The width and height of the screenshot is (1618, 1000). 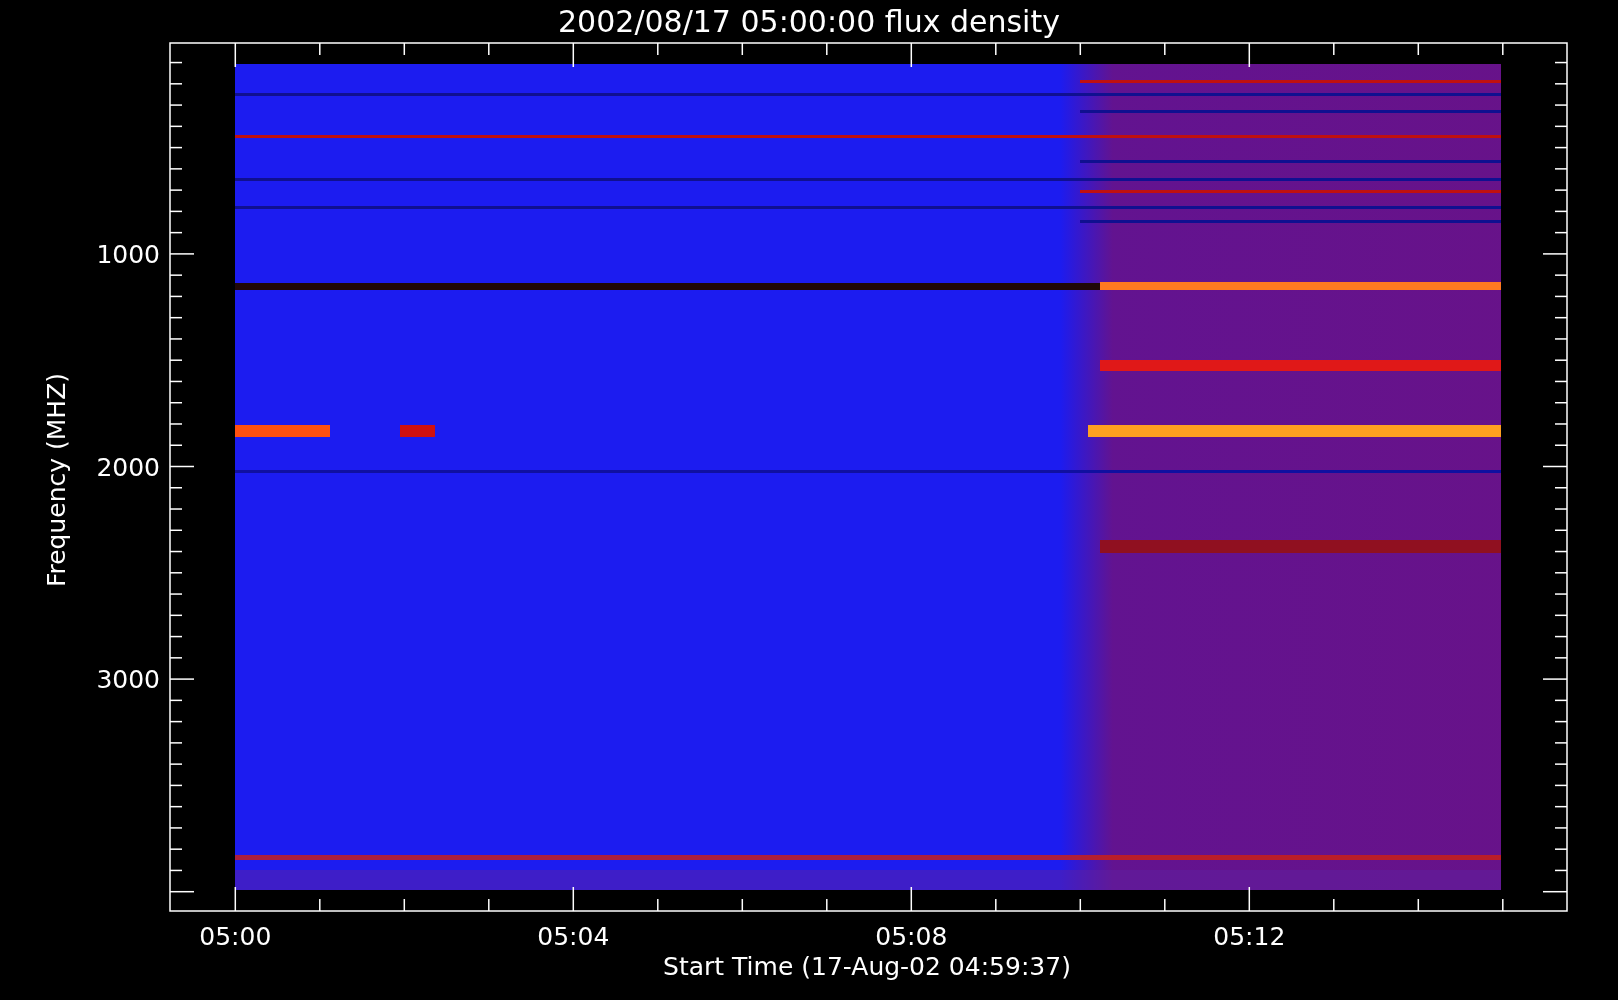 What do you see at coordinates (911, 936) in the screenshot?
I see `x-tick-label: 05:08` at bounding box center [911, 936].